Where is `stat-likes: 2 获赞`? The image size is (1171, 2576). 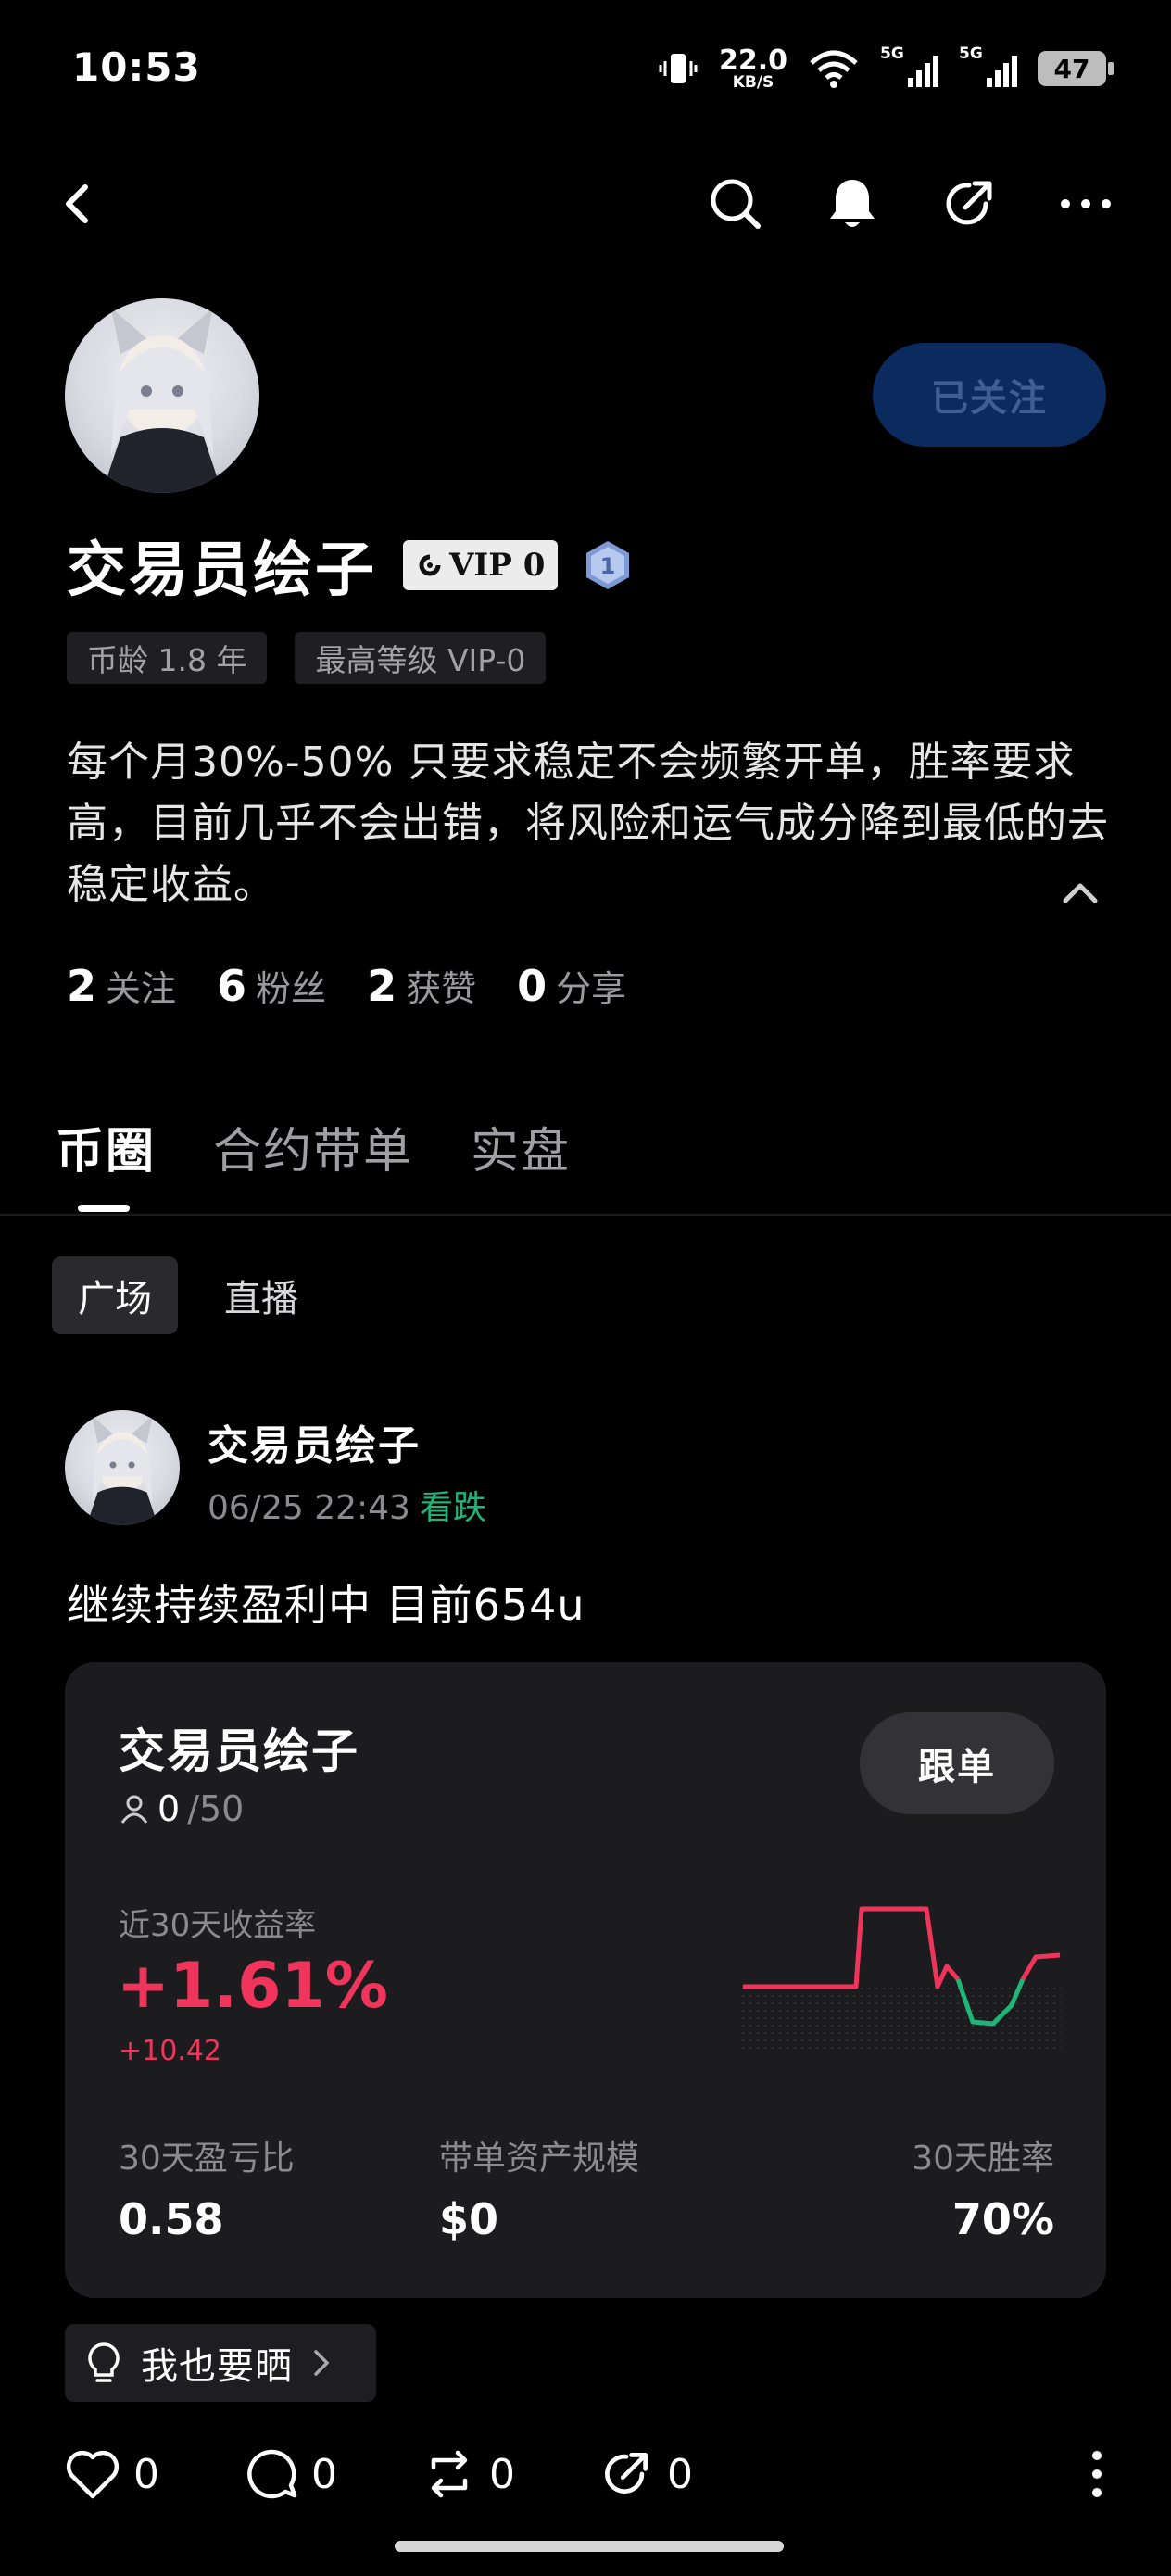 stat-likes: 2 获赞 is located at coordinates (422, 986).